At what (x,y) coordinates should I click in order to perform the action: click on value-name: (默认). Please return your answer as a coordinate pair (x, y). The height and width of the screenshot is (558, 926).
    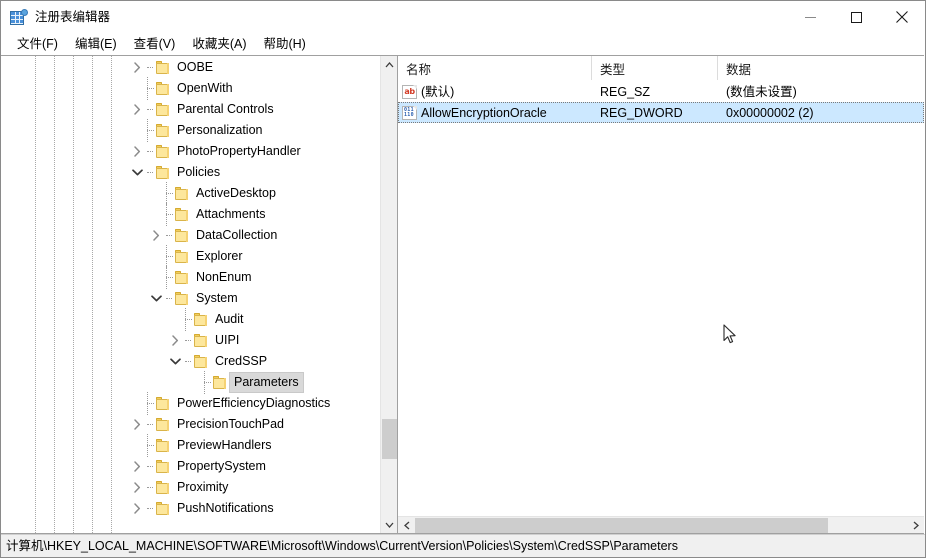
    Looking at the image, I should click on (438, 91).